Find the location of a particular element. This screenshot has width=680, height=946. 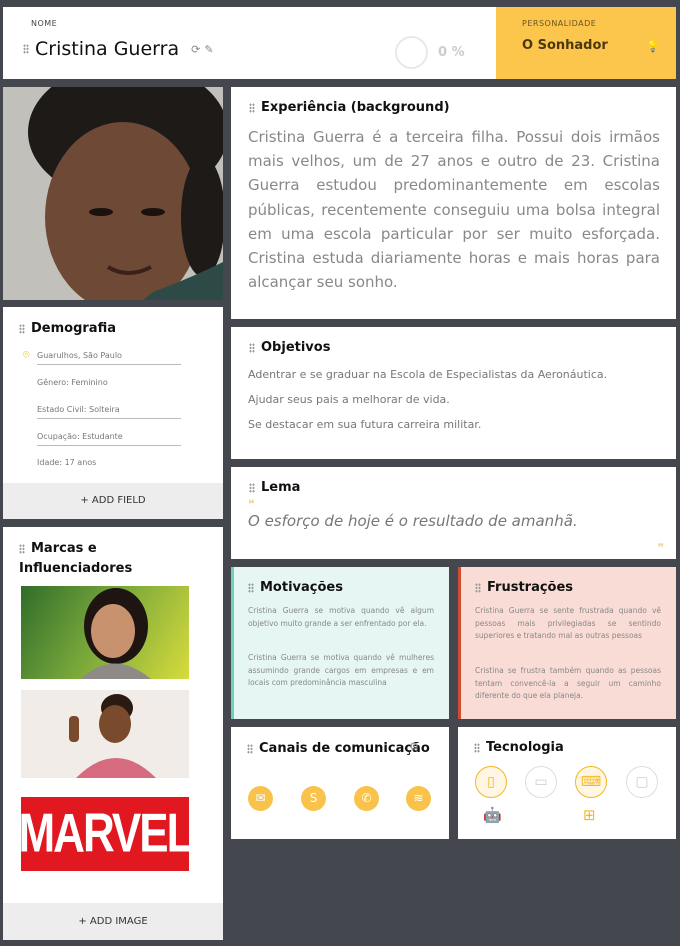

goals-title: Objetivos is located at coordinates (289, 347).